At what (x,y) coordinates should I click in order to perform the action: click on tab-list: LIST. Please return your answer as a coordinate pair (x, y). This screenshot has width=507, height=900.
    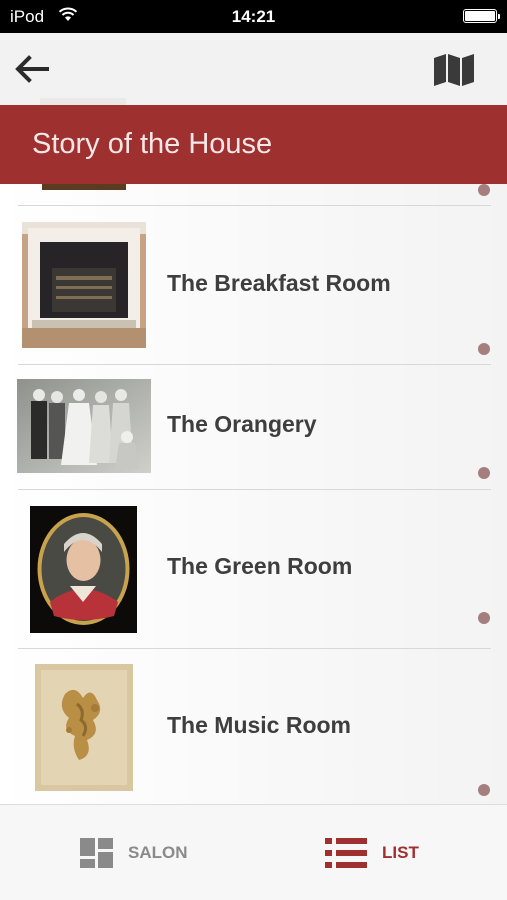
    Looking at the image, I should click on (385, 852).